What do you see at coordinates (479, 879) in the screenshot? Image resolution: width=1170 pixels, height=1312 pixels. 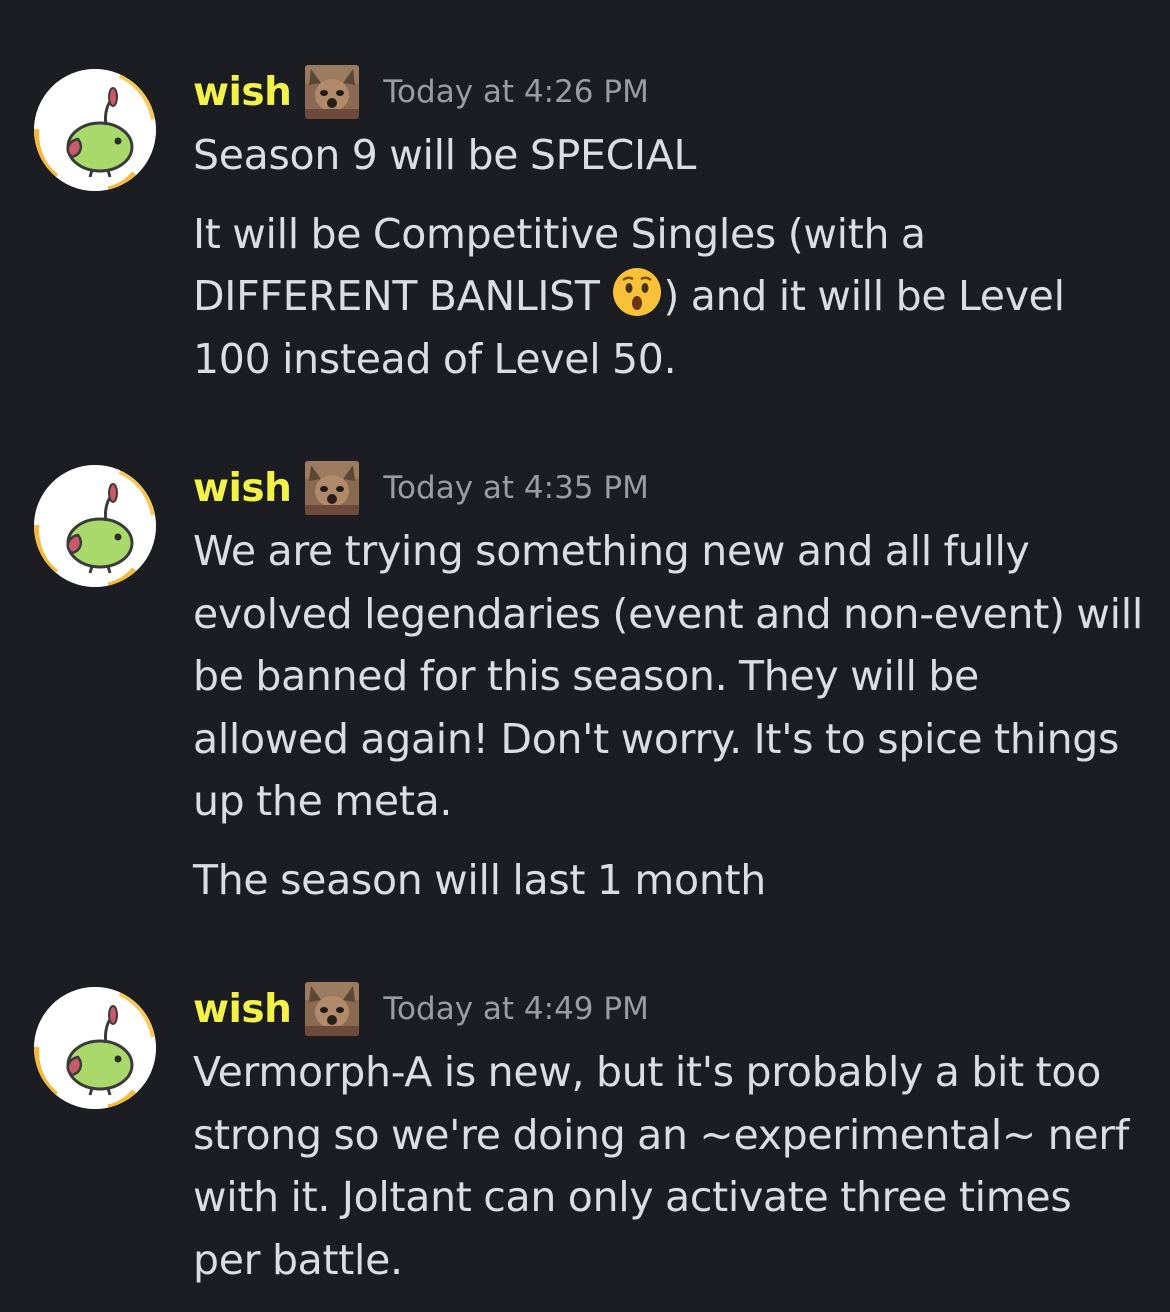 I see `message-text: The season will last 1 month` at bounding box center [479, 879].